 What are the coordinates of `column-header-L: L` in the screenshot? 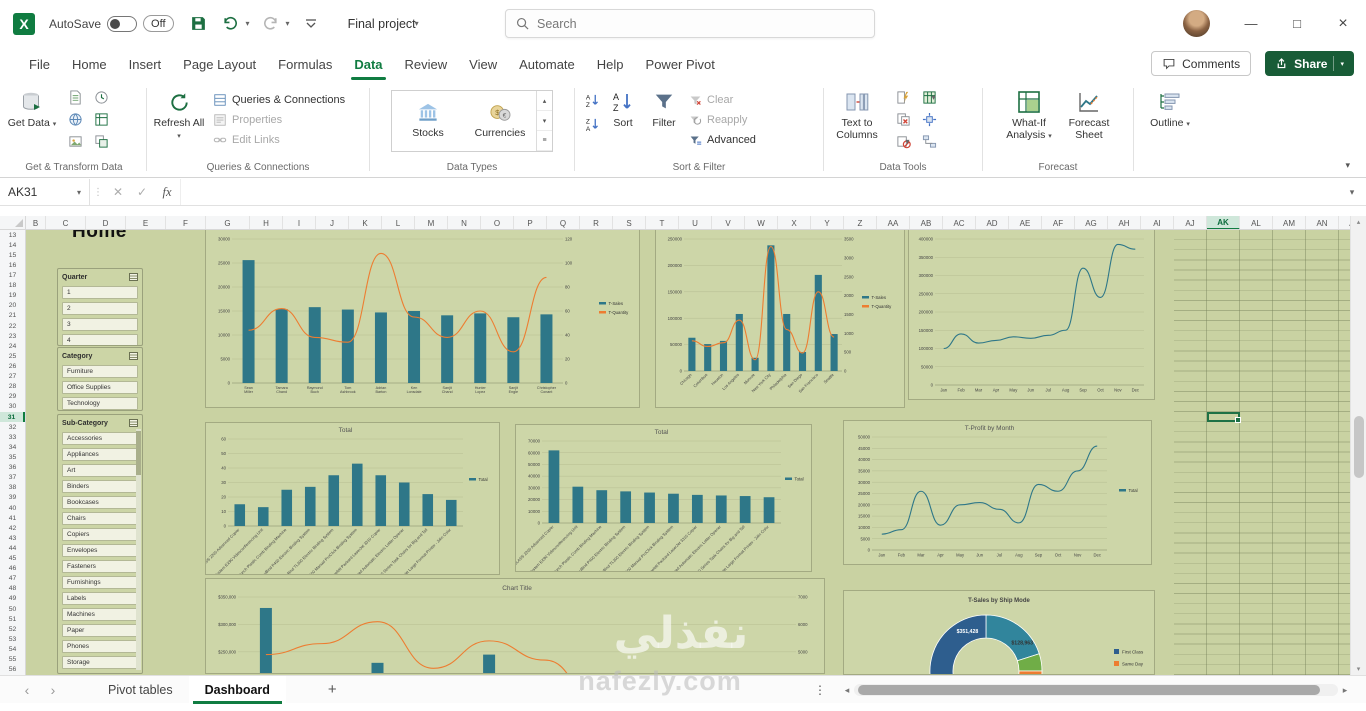 It's located at (398, 222).